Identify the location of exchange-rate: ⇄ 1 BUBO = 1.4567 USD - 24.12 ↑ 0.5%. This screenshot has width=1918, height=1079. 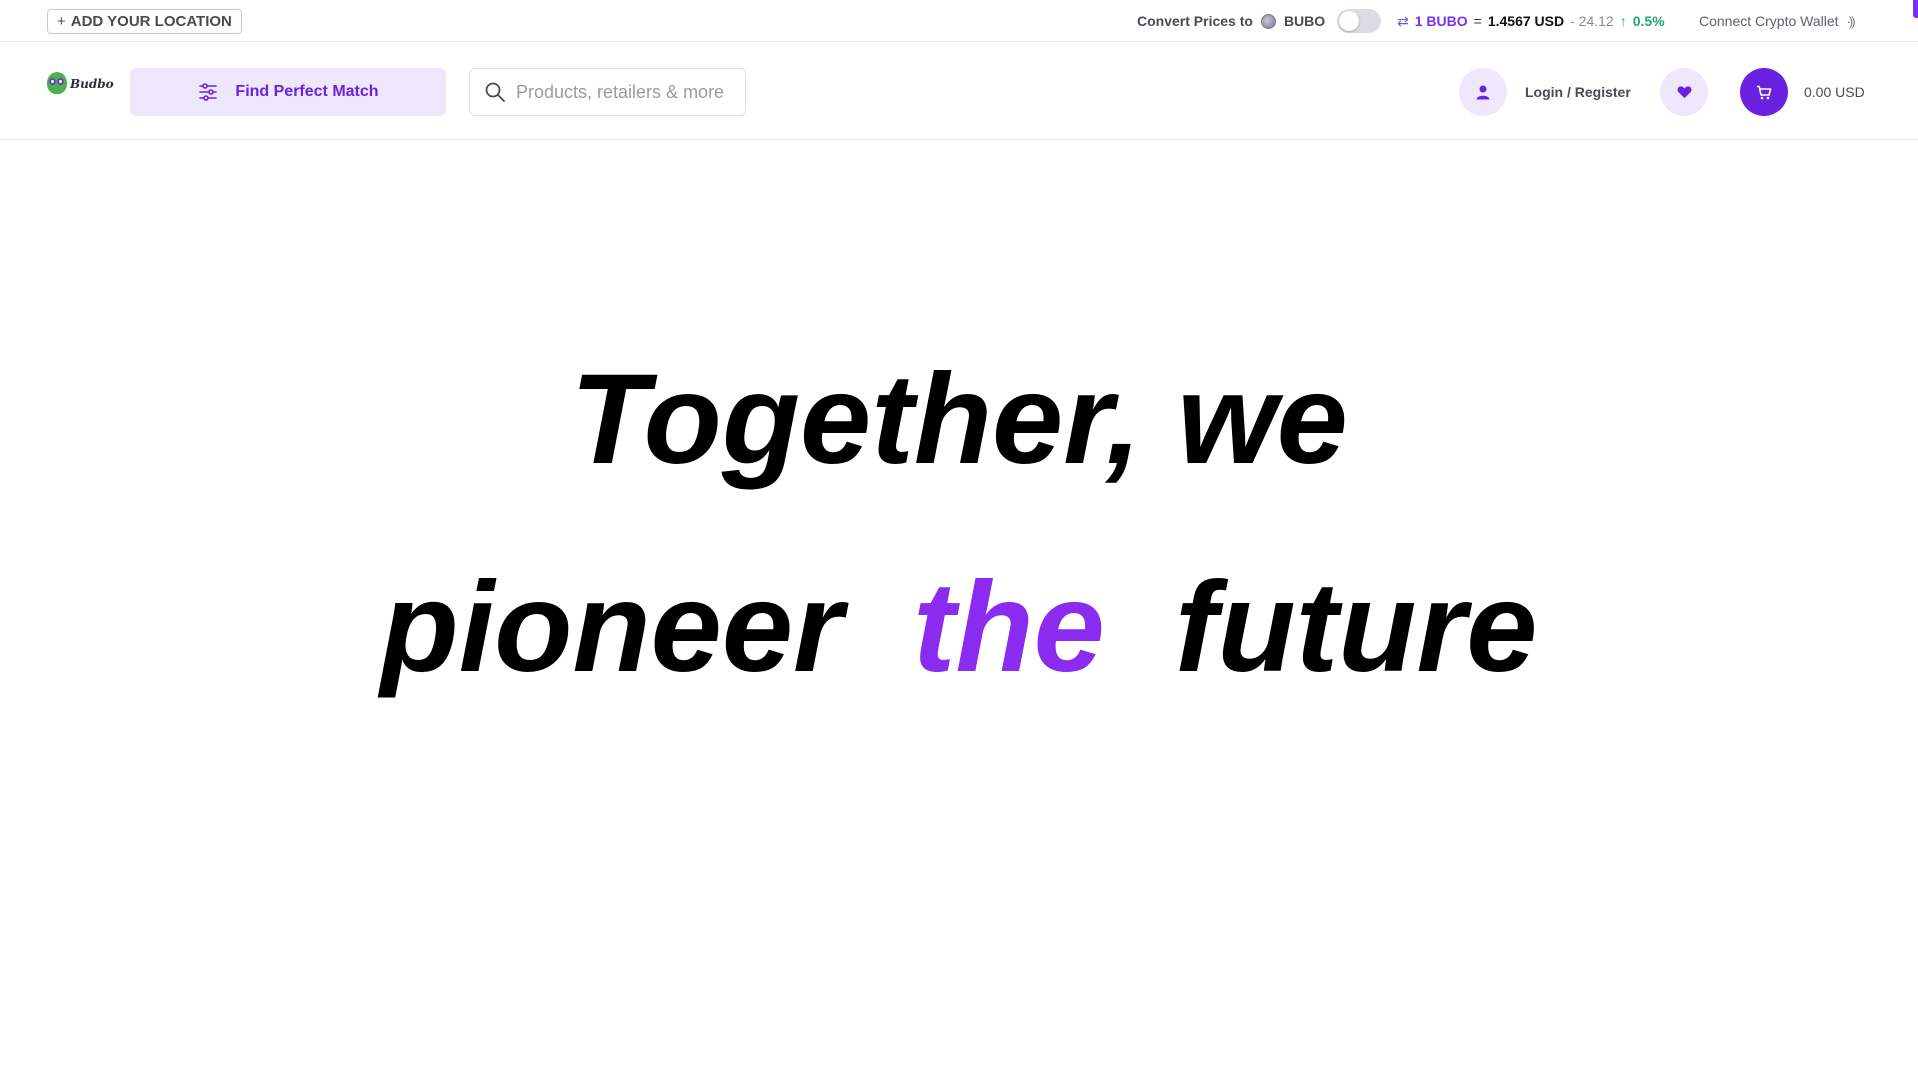
(1531, 21).